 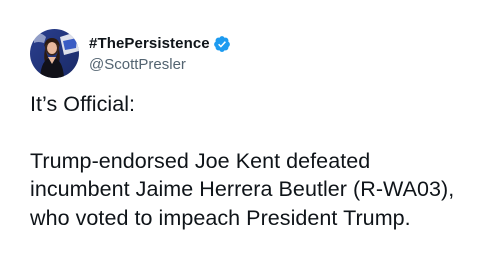 I want to click on avatar-image, so click(x=54, y=53).